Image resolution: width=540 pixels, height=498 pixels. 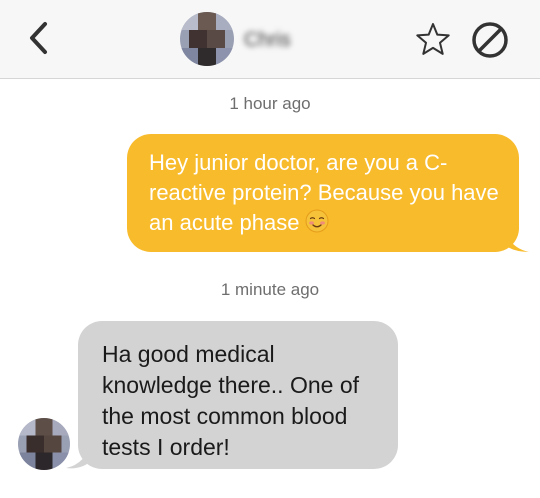 What do you see at coordinates (516, 239) in the screenshot?
I see `outgoing-bubble-tail` at bounding box center [516, 239].